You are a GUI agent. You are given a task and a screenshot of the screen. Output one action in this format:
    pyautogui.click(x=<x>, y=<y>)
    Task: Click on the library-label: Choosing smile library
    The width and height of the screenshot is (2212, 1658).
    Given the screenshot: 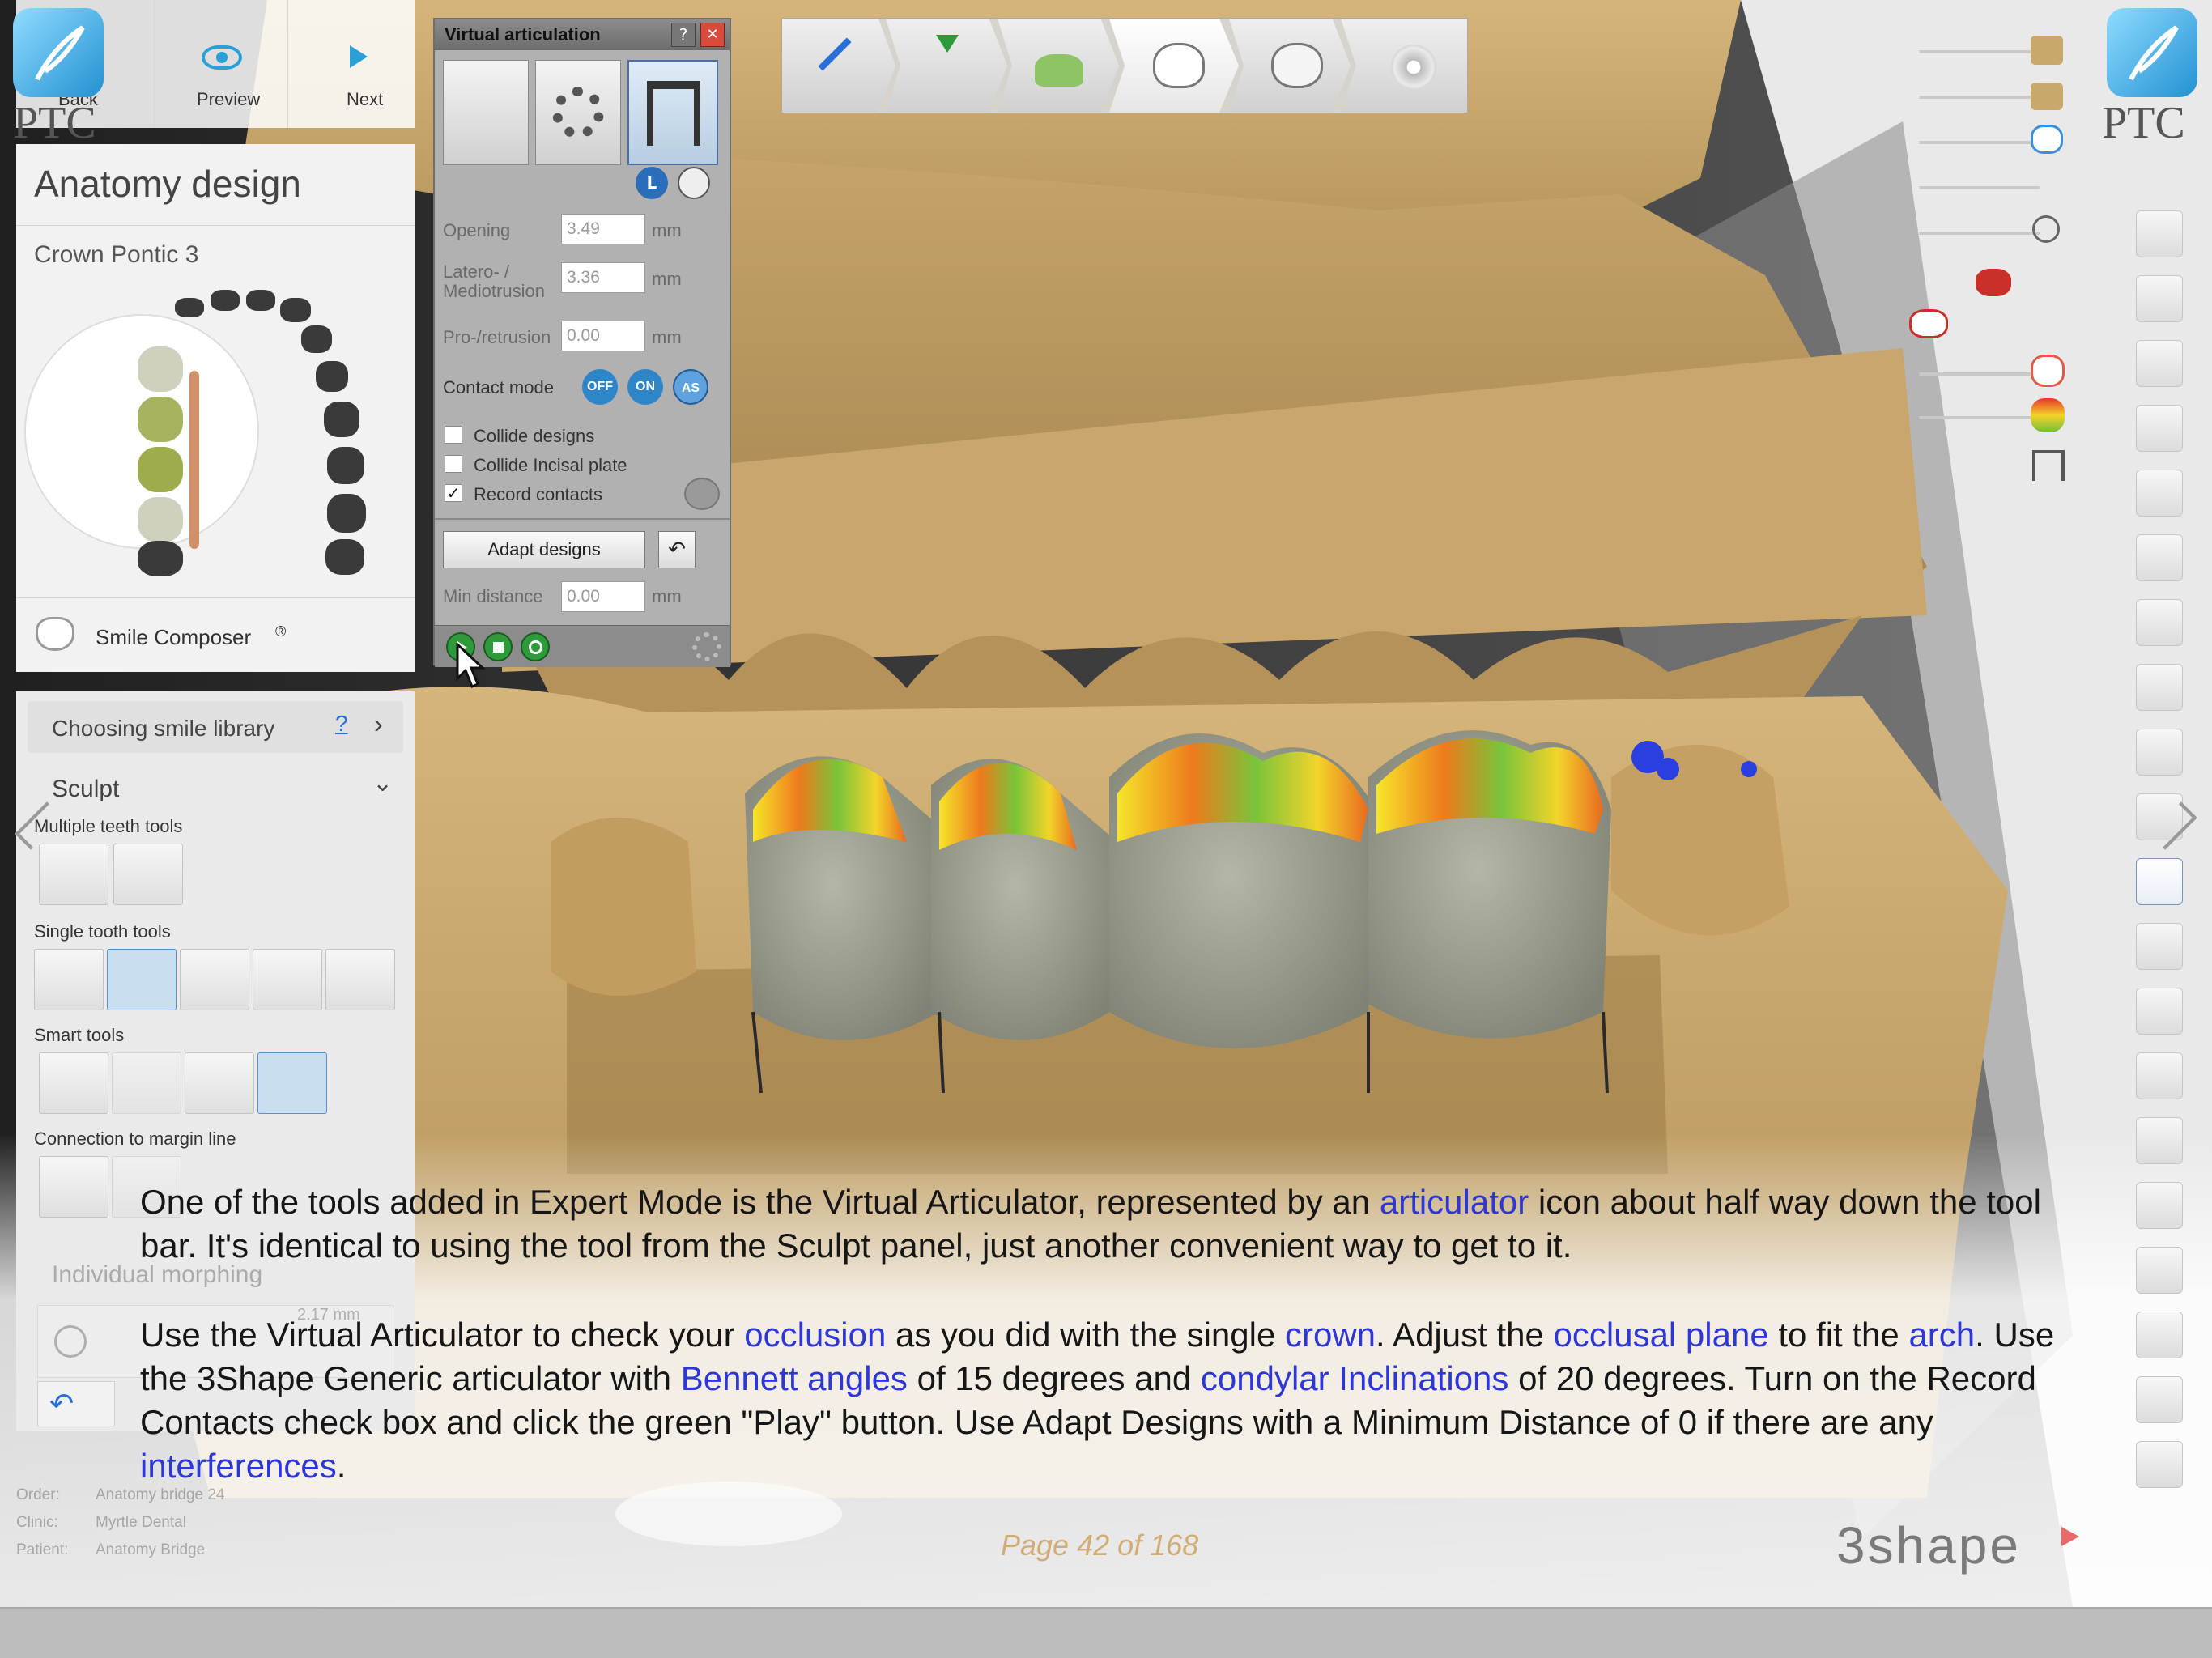 What is the action you would take?
    pyautogui.click(x=163, y=728)
    